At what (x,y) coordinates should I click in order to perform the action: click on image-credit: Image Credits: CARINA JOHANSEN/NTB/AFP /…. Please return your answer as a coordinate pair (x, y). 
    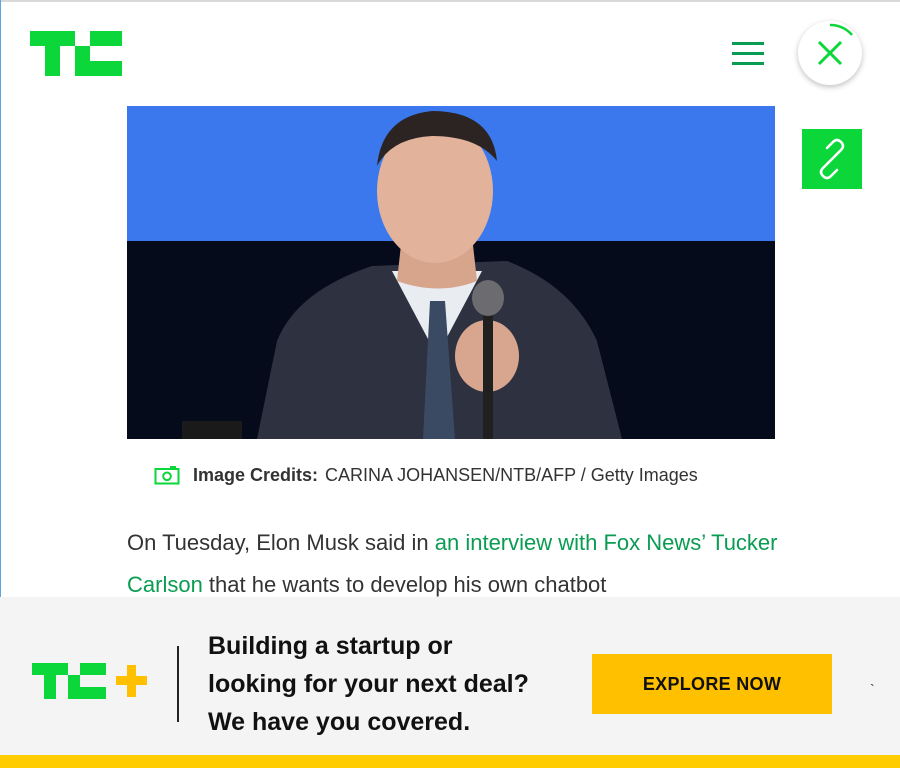
    Looking at the image, I should click on (426, 475).